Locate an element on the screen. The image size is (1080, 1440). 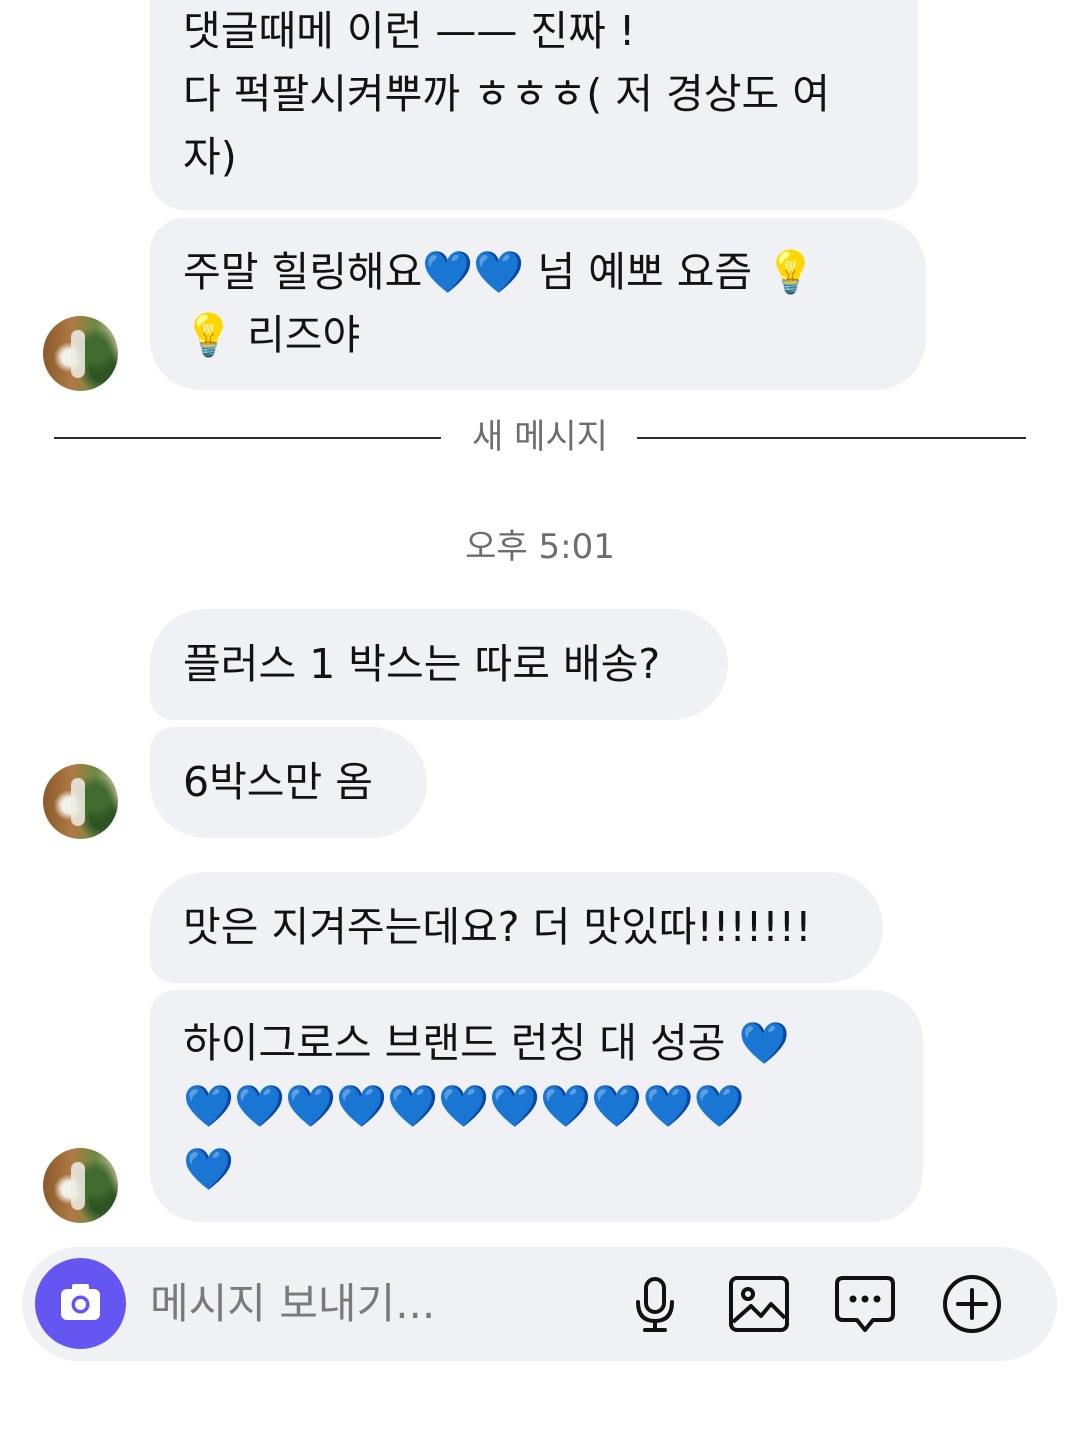
message-line: 하이그로스 브랜드 런칭 대 성공 💙 is located at coordinates (486, 1043).